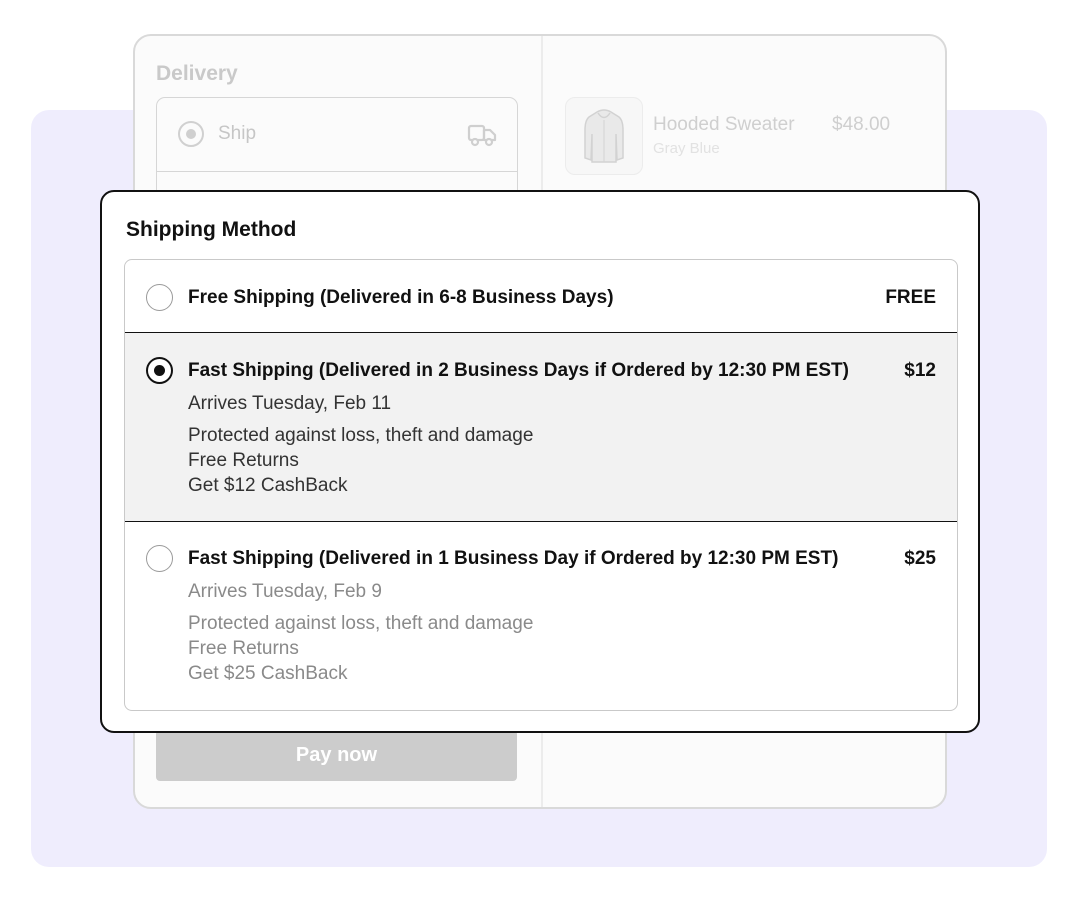 Image resolution: width=1079 pixels, height=902 pixels. I want to click on product-name: Hooded Sweater, so click(724, 124).